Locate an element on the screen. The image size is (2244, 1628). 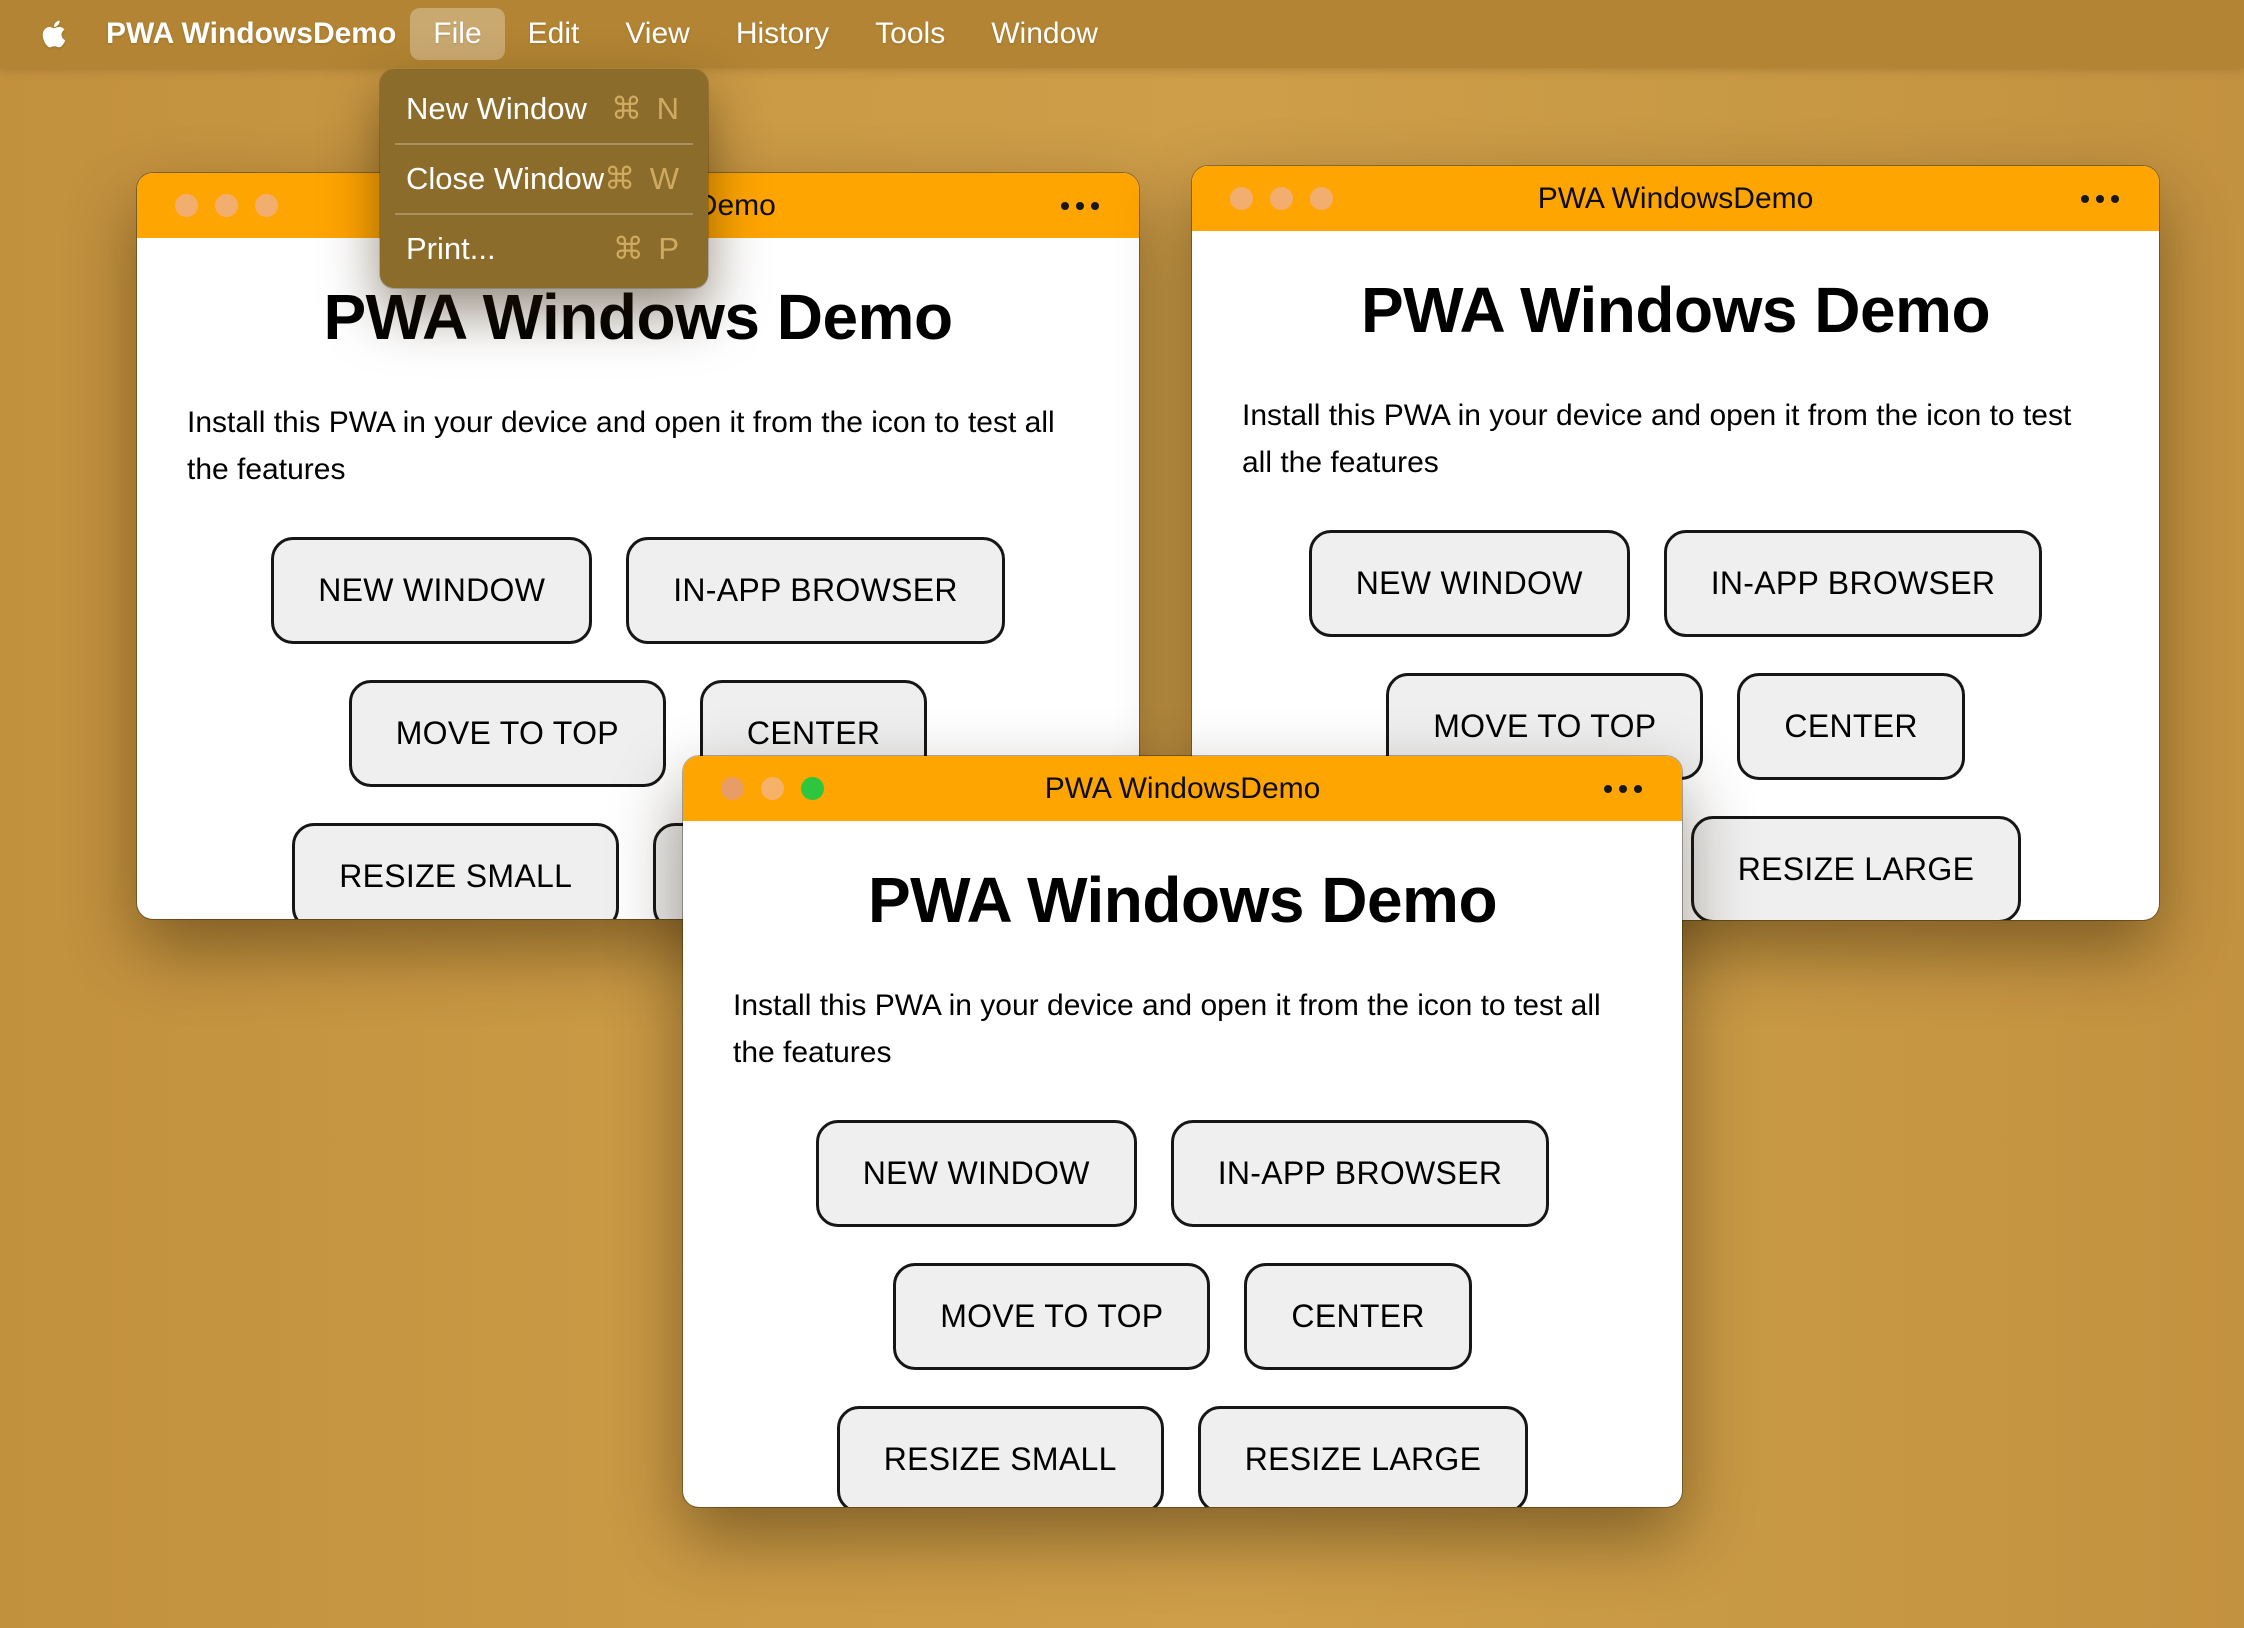
menu-item-new-window: New Window ⌘ N is located at coordinates (544, 109).